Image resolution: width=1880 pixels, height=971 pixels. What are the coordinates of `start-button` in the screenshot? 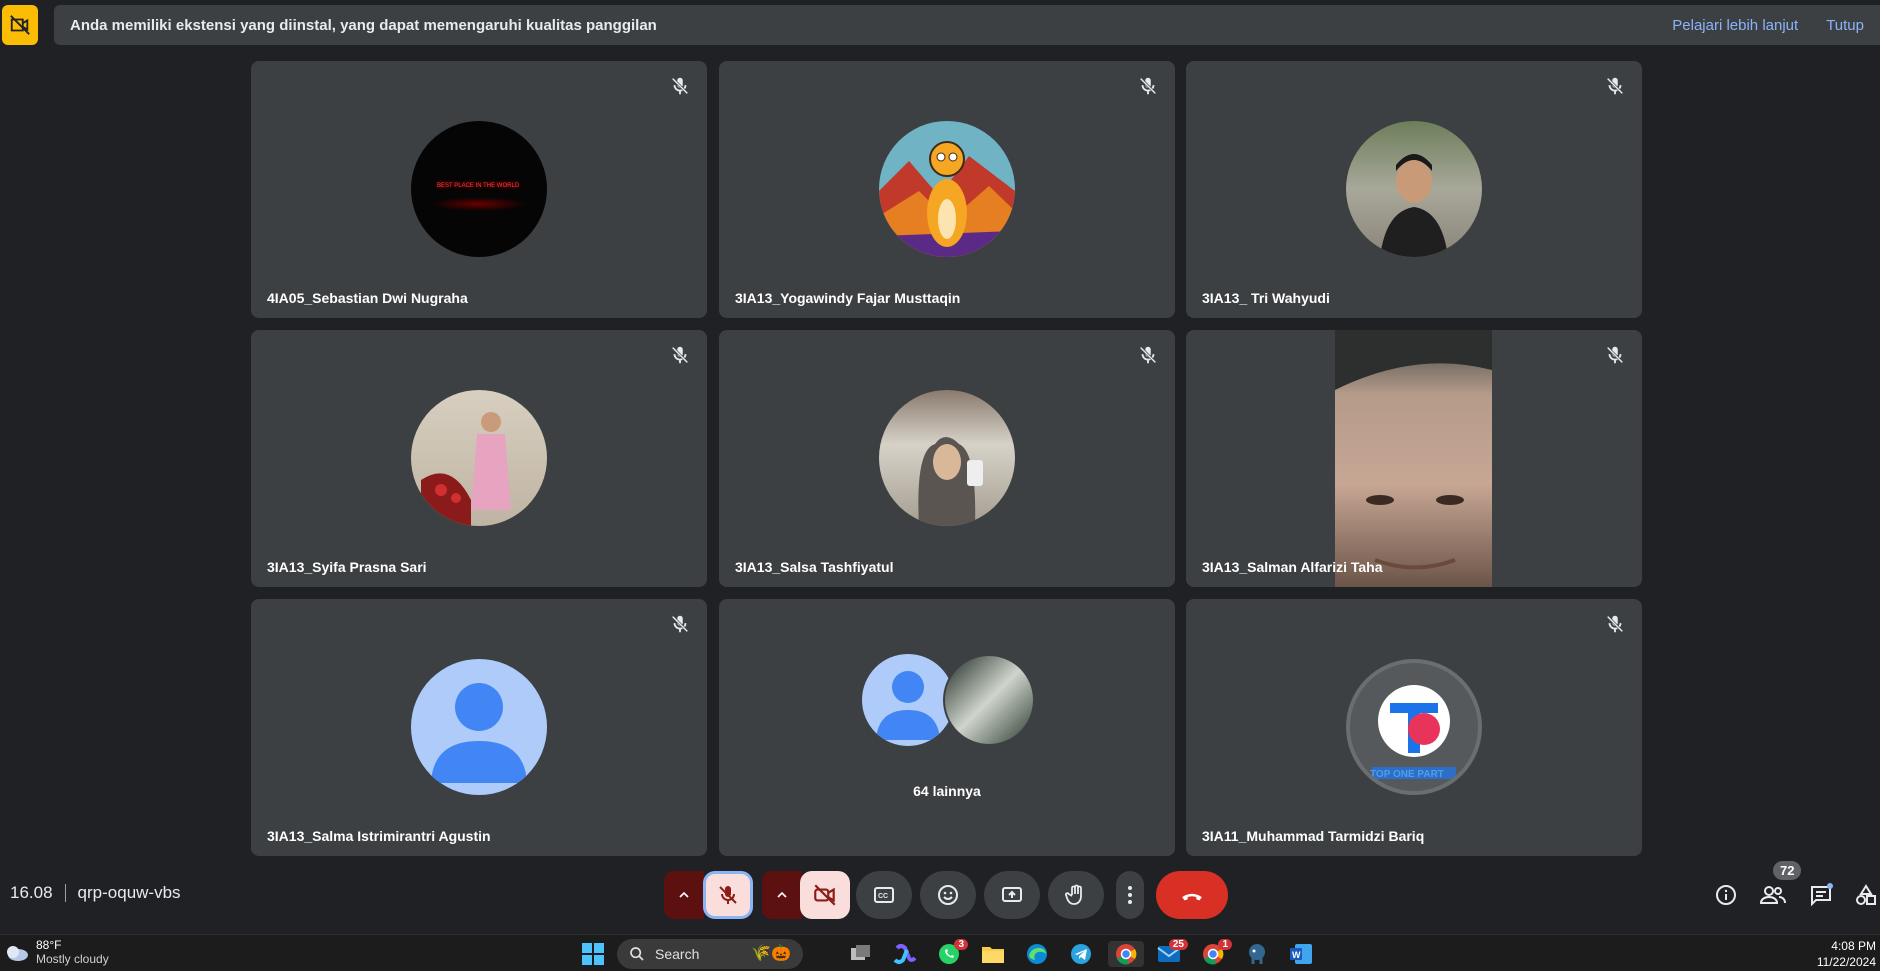 It's located at (593, 954).